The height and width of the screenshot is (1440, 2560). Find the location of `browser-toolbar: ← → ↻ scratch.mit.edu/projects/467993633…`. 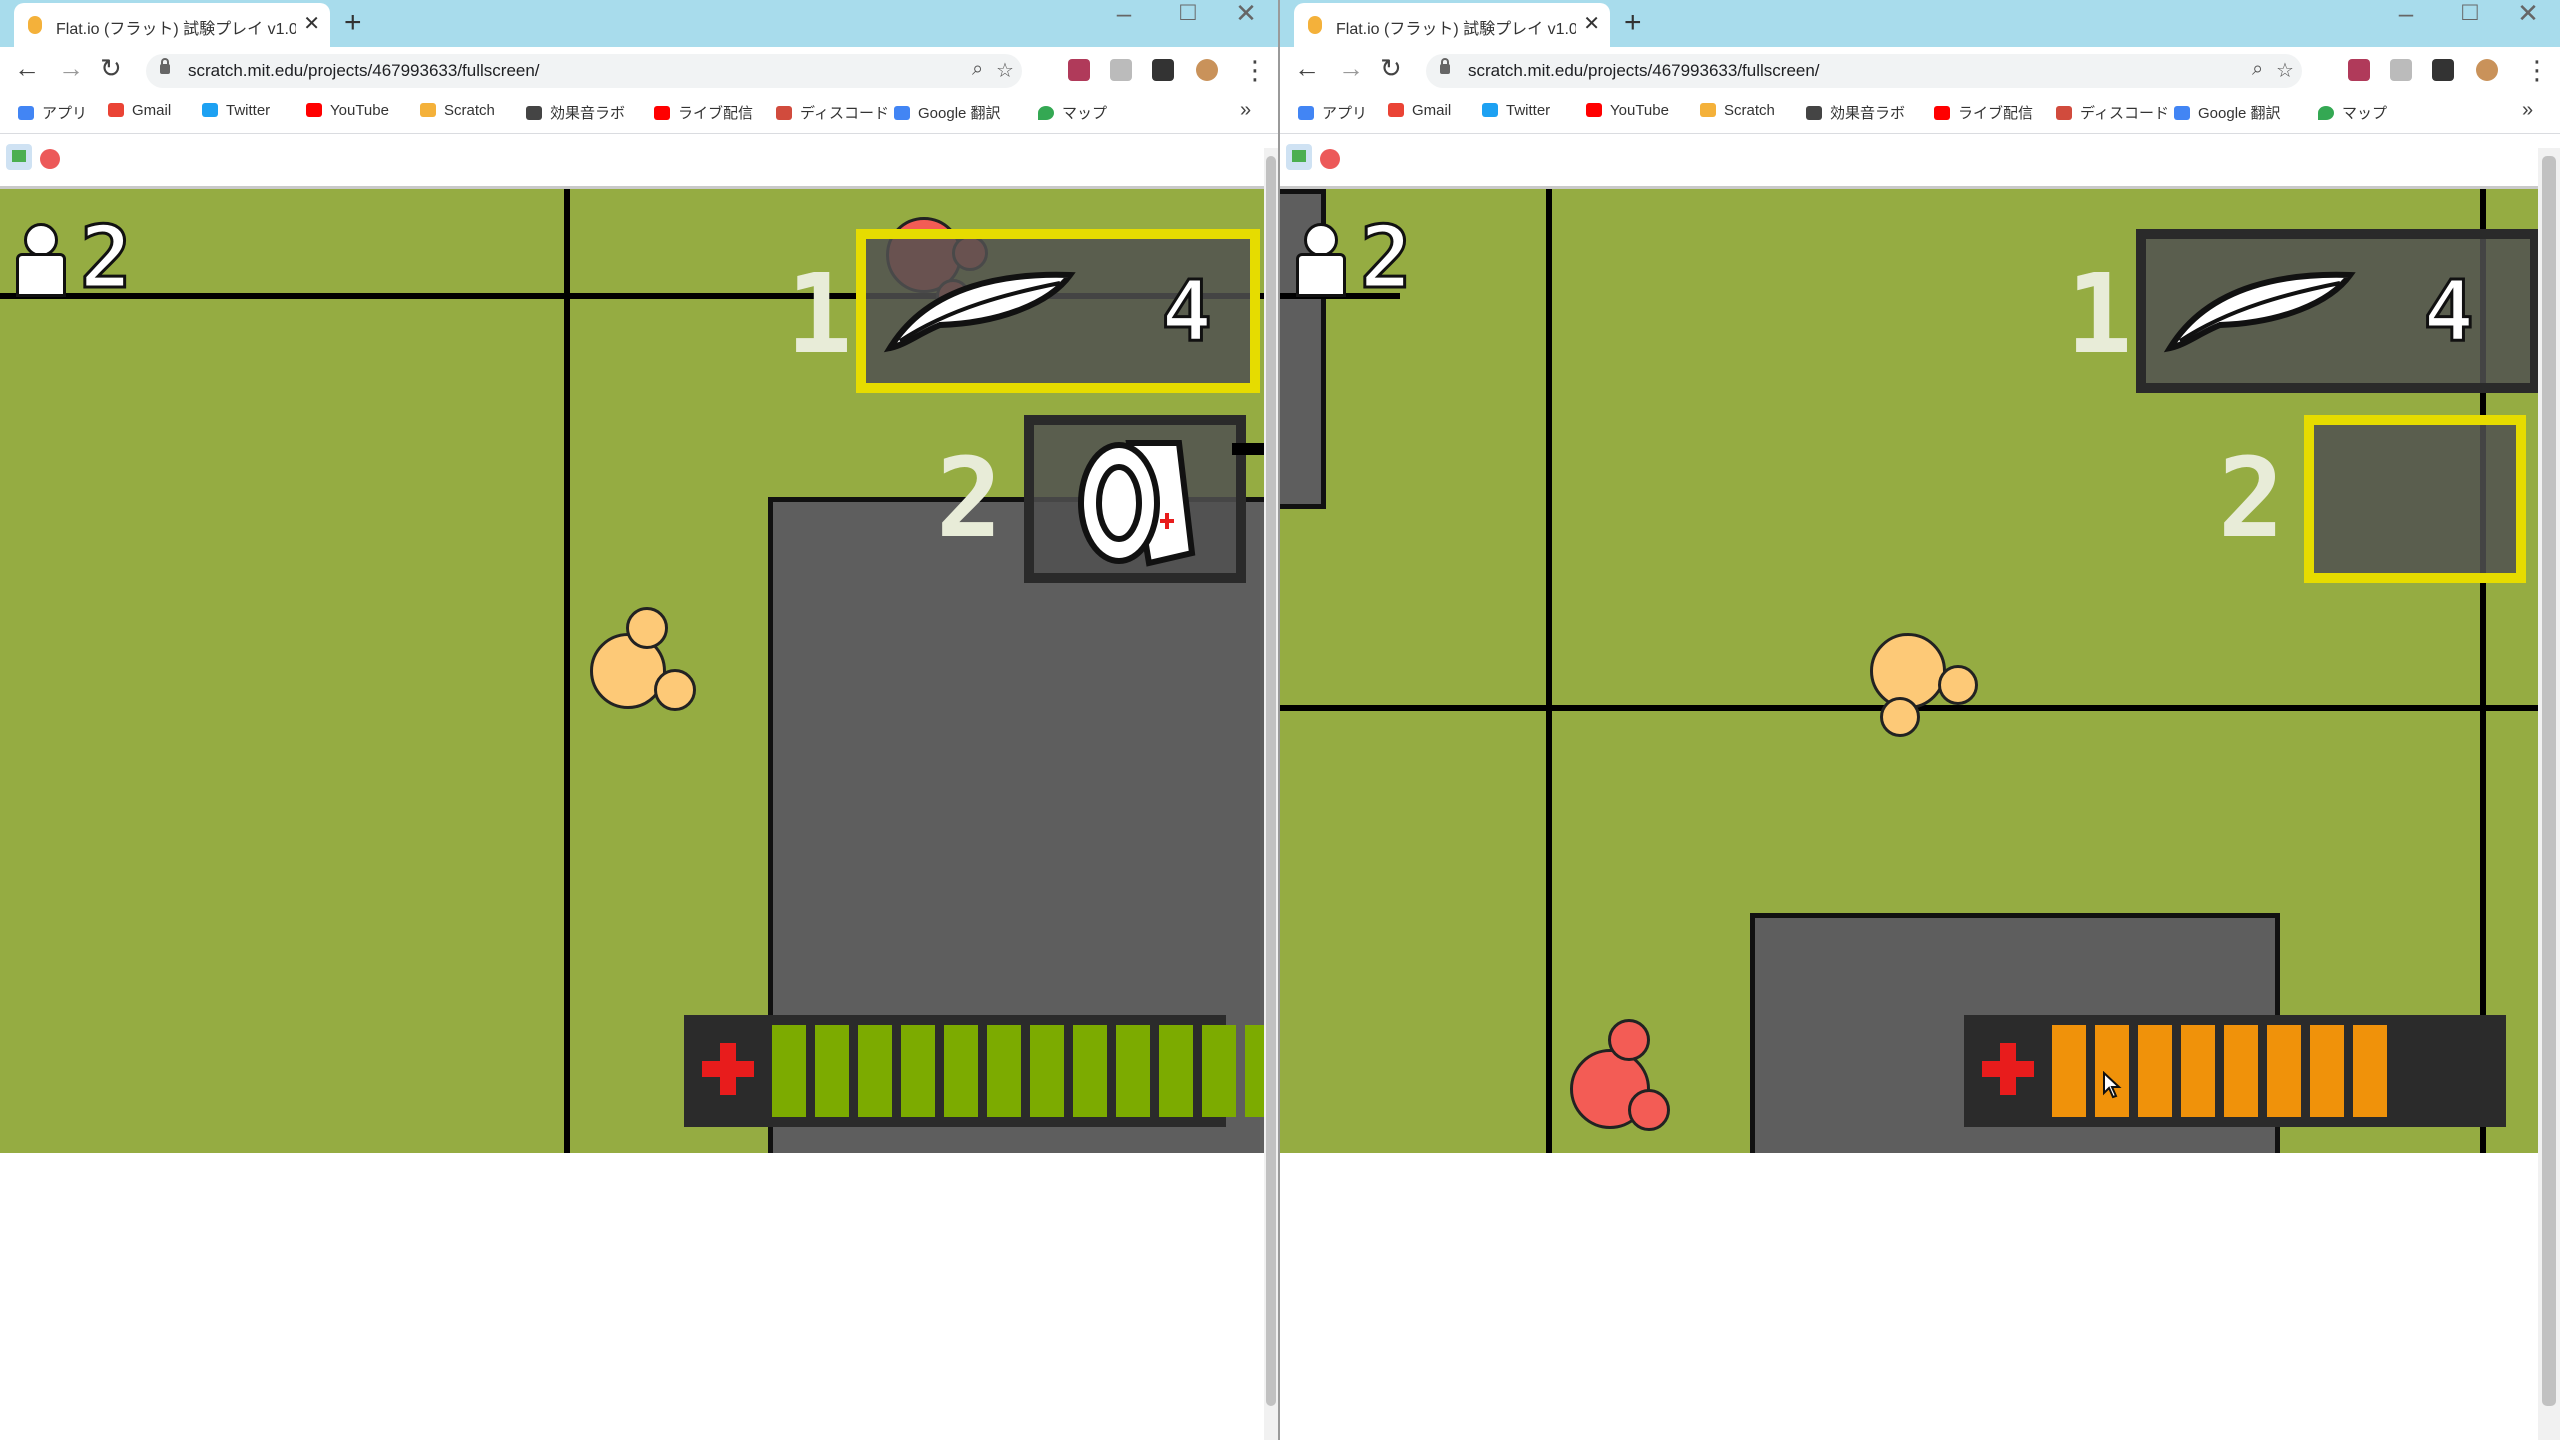

browser-toolbar: ← → ↻ scratch.mit.edu/projects/467993633… is located at coordinates (1920, 70).